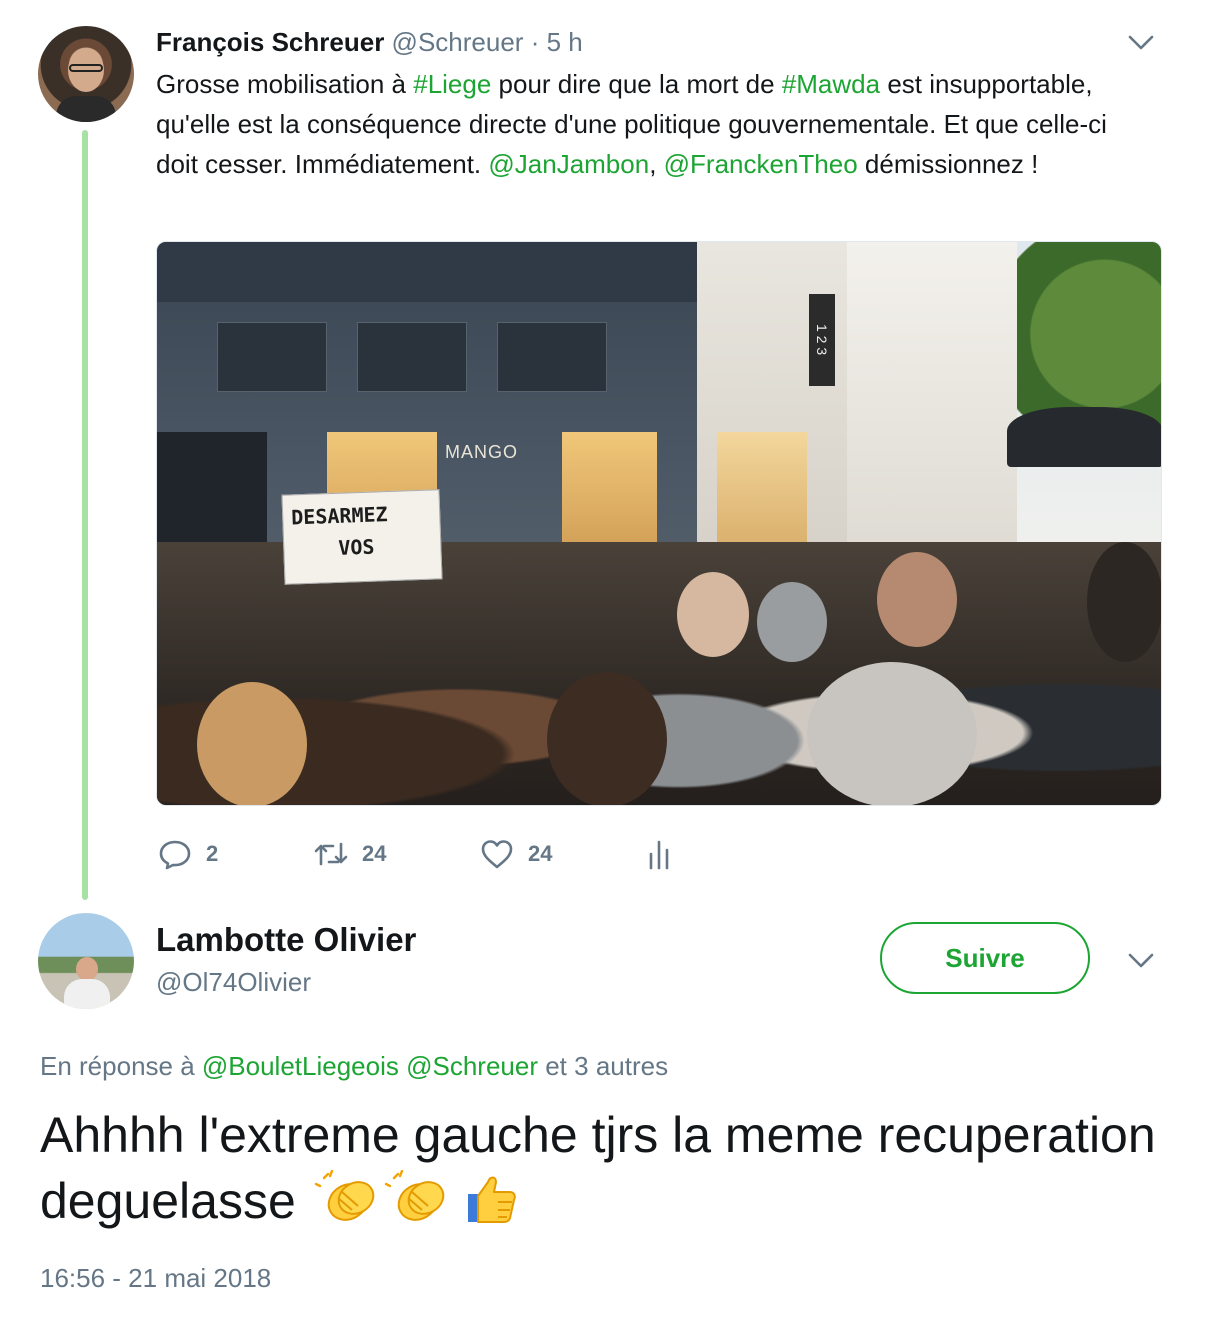 The height and width of the screenshot is (1318, 1212). Describe the element at coordinates (557, 42) in the screenshot. I see `tweet-time: · 5 h` at that location.